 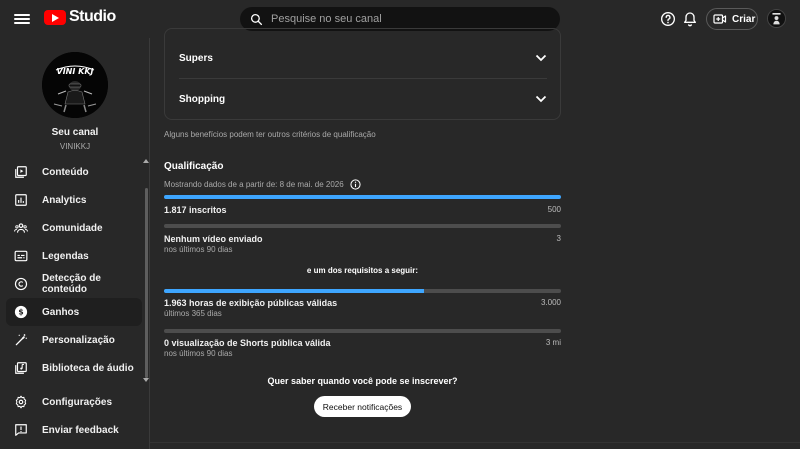 What do you see at coordinates (146, 161) in the screenshot?
I see `scroll-up-arrow-icon` at bounding box center [146, 161].